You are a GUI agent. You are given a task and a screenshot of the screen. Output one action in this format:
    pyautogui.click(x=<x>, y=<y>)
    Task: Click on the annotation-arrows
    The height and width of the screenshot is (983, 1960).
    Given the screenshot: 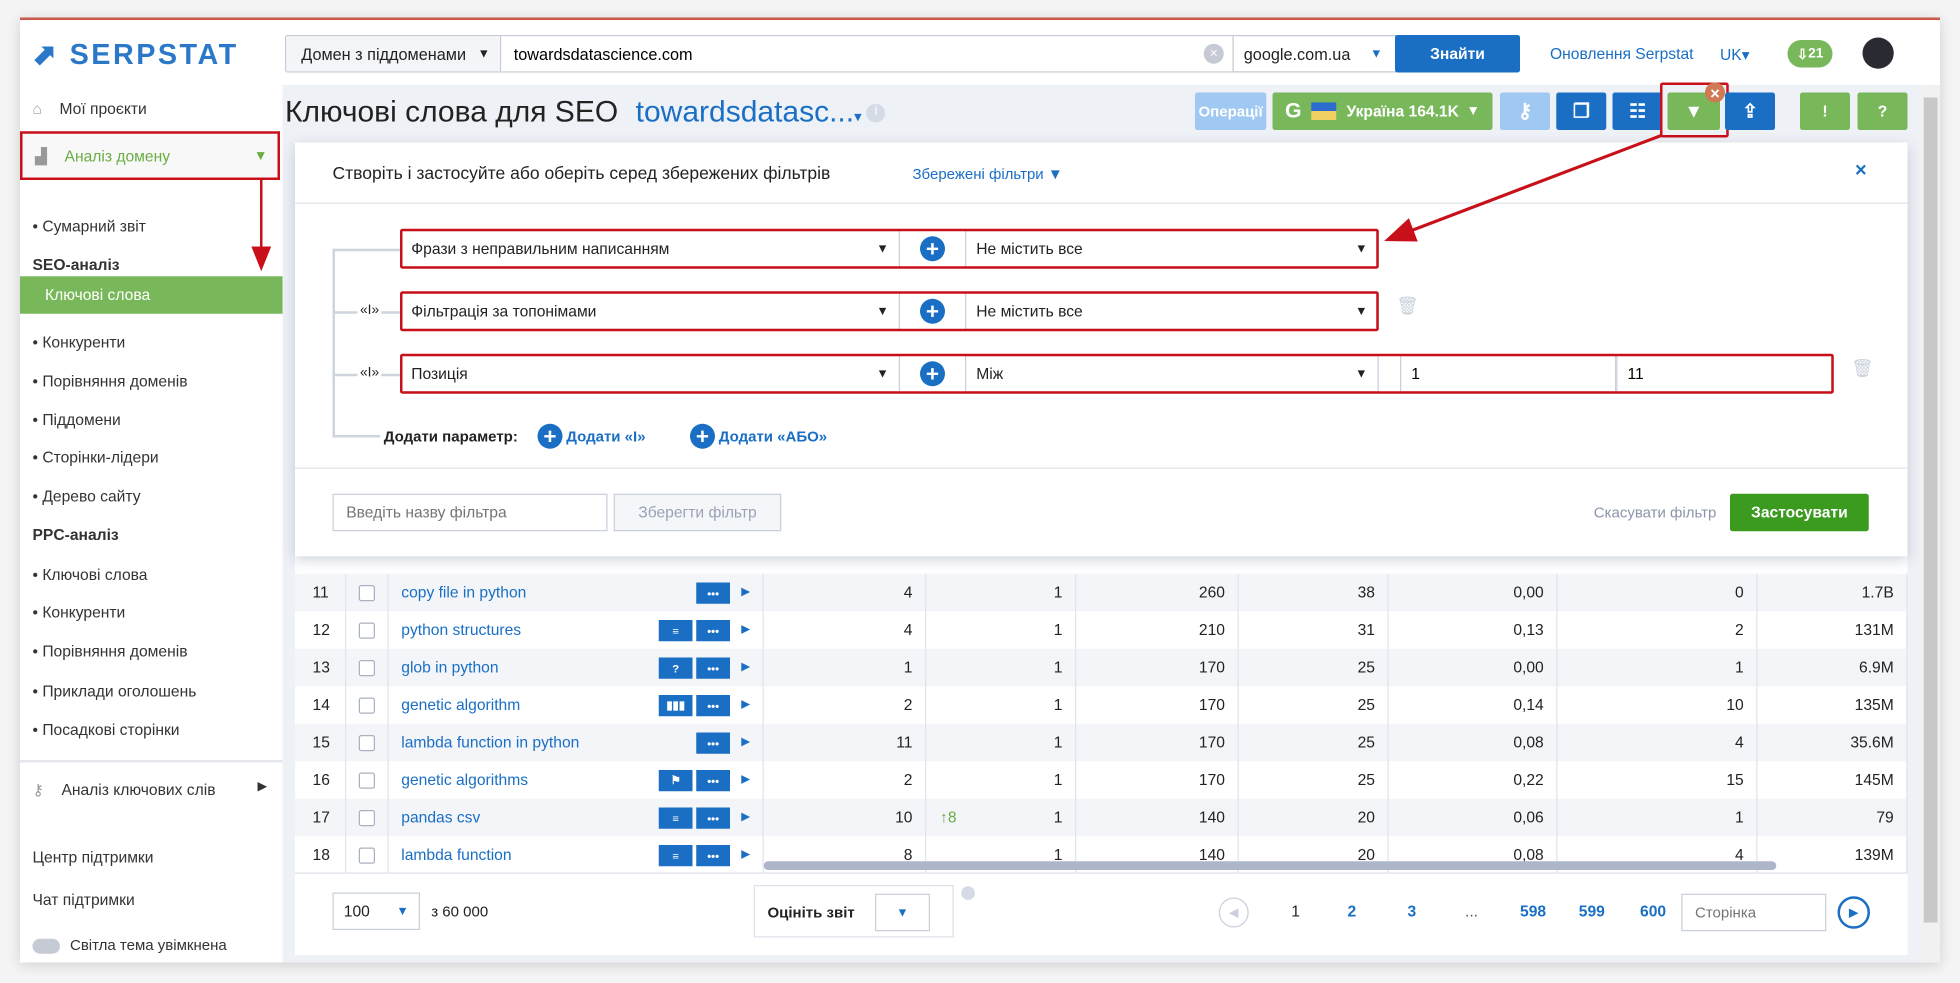 What is the action you would take?
    pyautogui.click(x=957, y=202)
    